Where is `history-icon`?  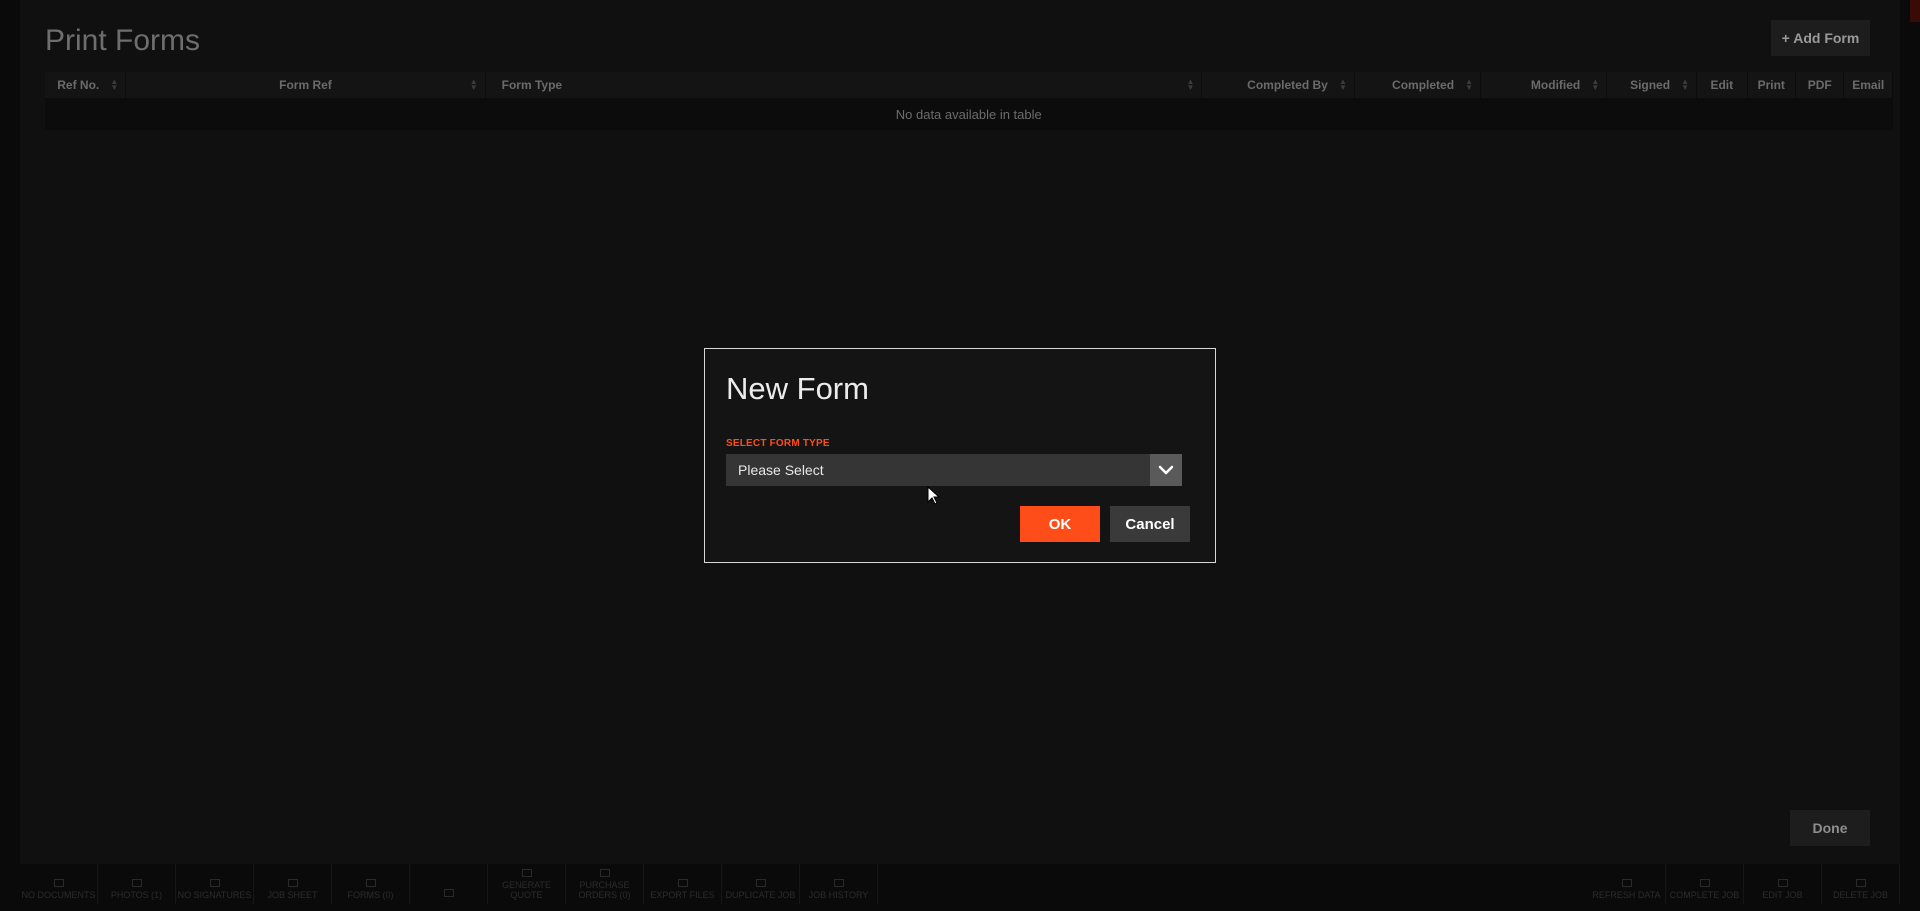
history-icon is located at coordinates (838, 883).